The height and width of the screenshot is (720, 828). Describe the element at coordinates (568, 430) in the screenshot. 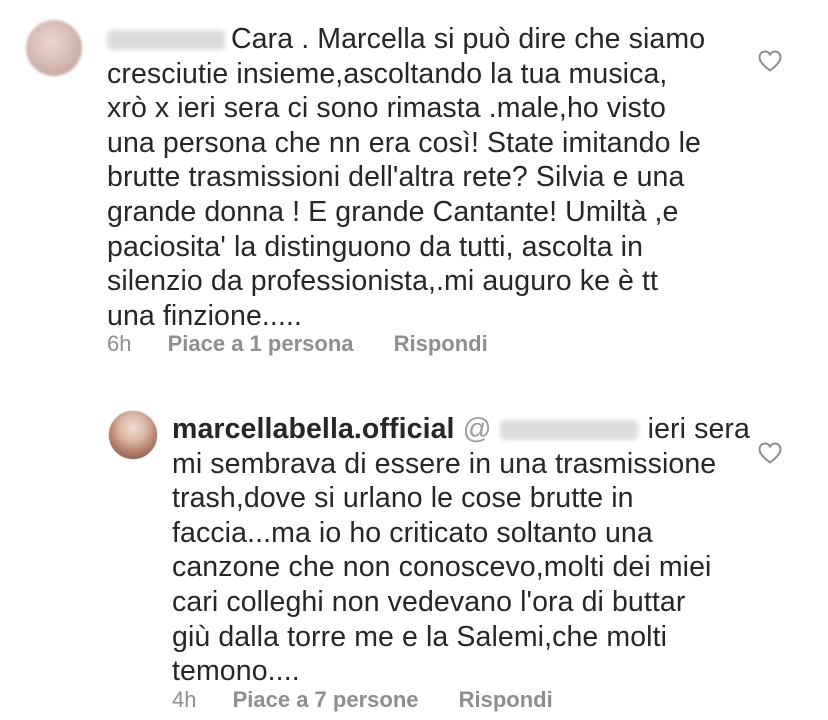

I see `blurred-mention` at that location.